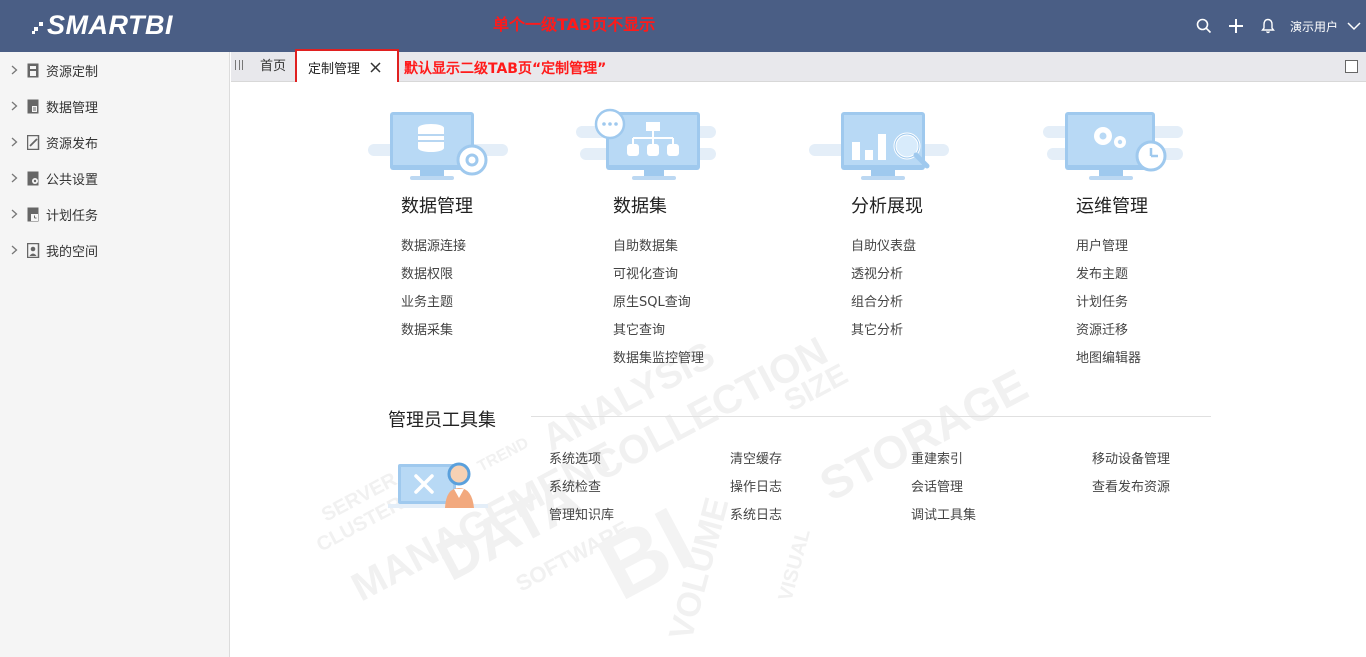 This screenshot has width=1366, height=657. What do you see at coordinates (1131, 464) in the screenshot?
I see `link-mobile-device-manage: 移动设备管理` at bounding box center [1131, 464].